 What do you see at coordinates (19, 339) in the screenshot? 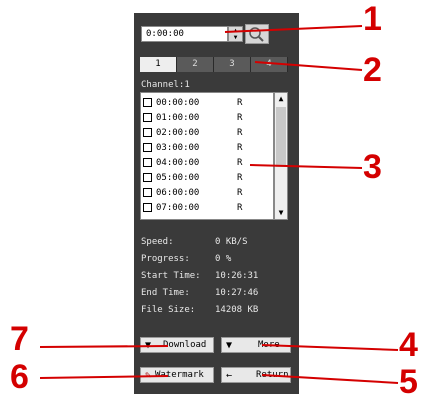
I see `callout-7: 7` at bounding box center [19, 339].